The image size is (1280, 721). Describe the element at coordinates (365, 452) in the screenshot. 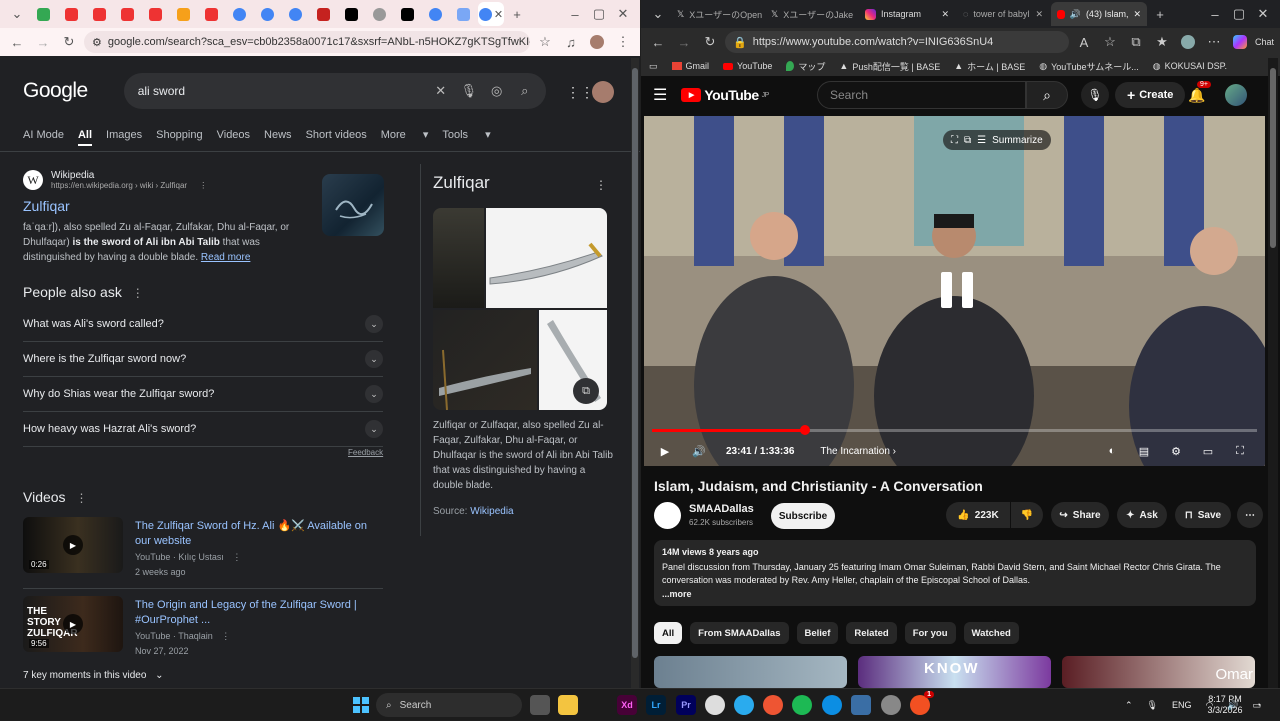

I see `feedback-link: Feedback` at that location.